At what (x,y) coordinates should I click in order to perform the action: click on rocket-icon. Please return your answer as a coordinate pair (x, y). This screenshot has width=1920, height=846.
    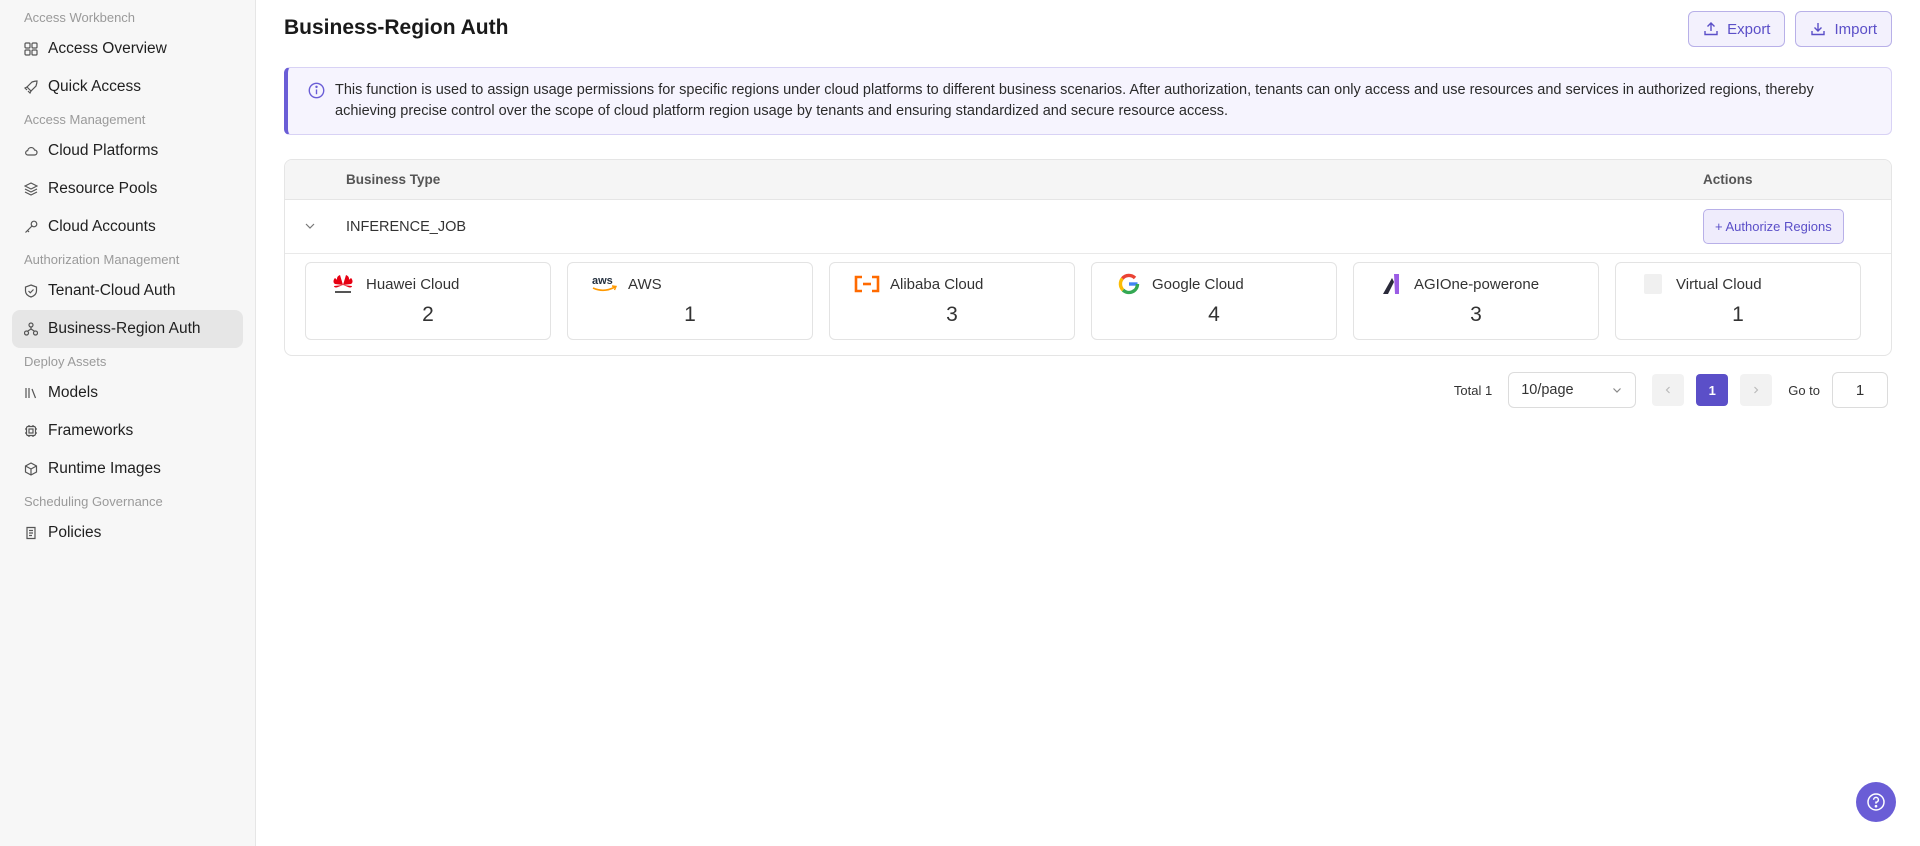
    Looking at the image, I should click on (31, 87).